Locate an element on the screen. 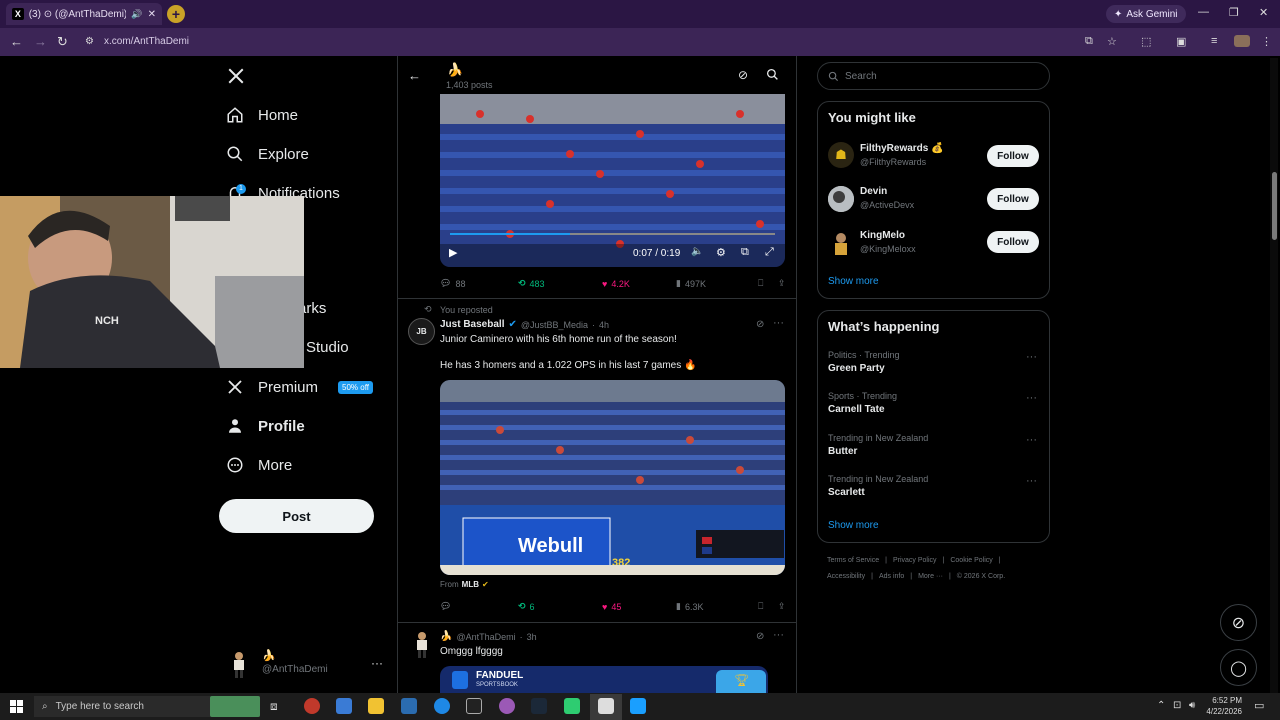  trend-item: Politics · Trending Green Party is located at coordinates (864, 362).